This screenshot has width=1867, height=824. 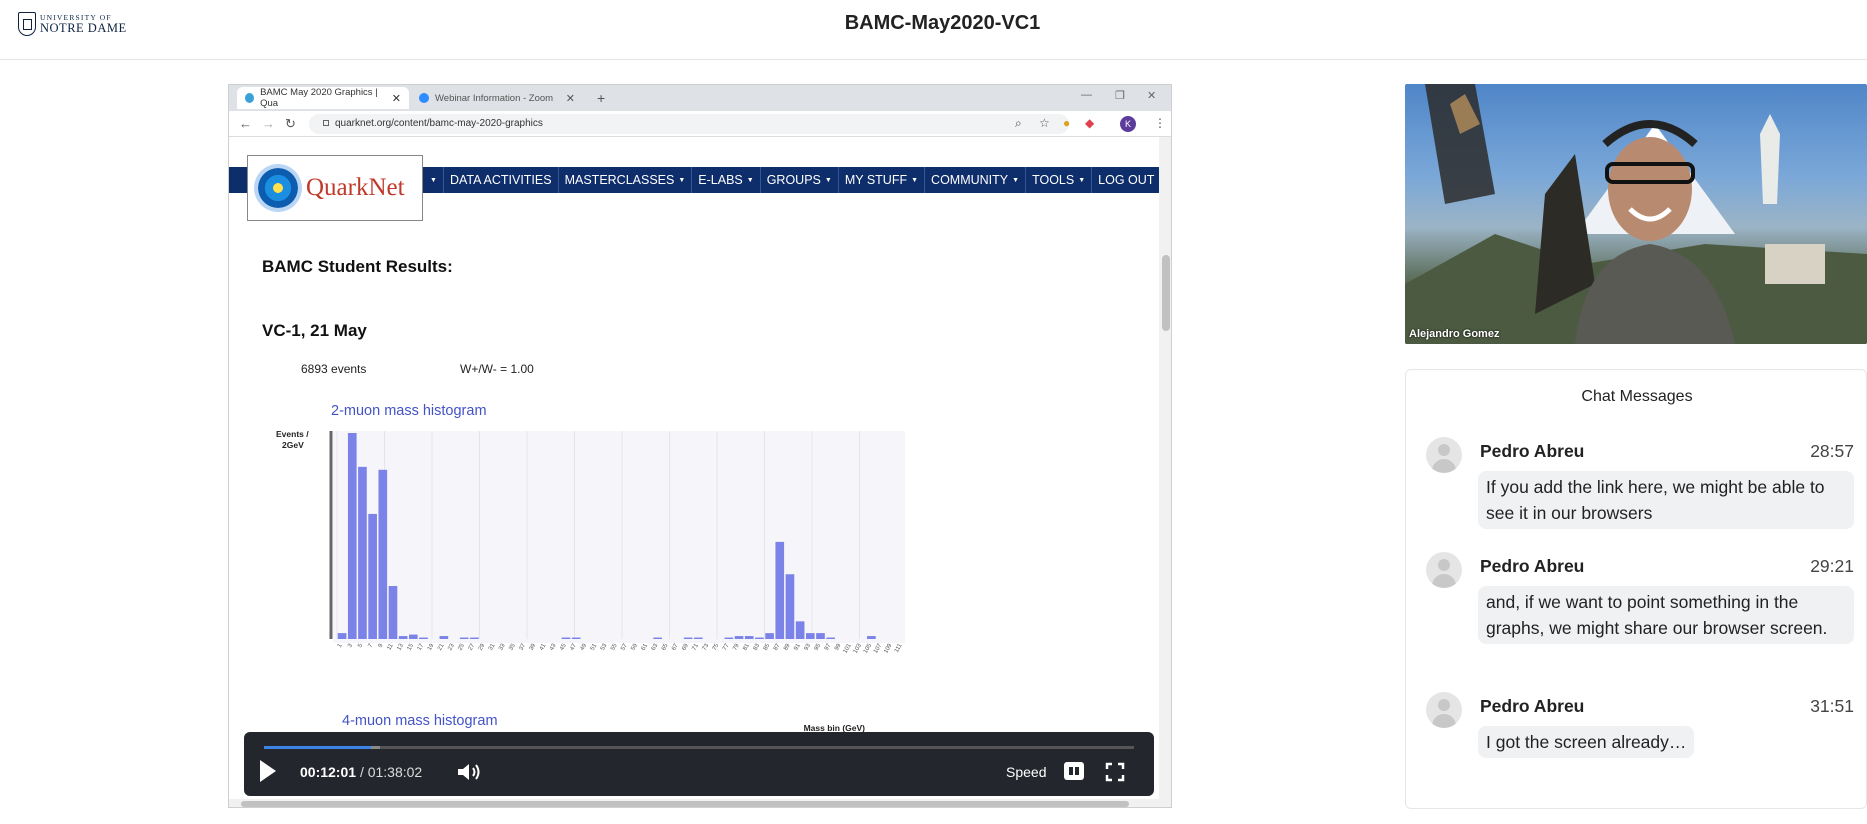 I want to click on x-tick-label: 53, so click(x=604, y=646).